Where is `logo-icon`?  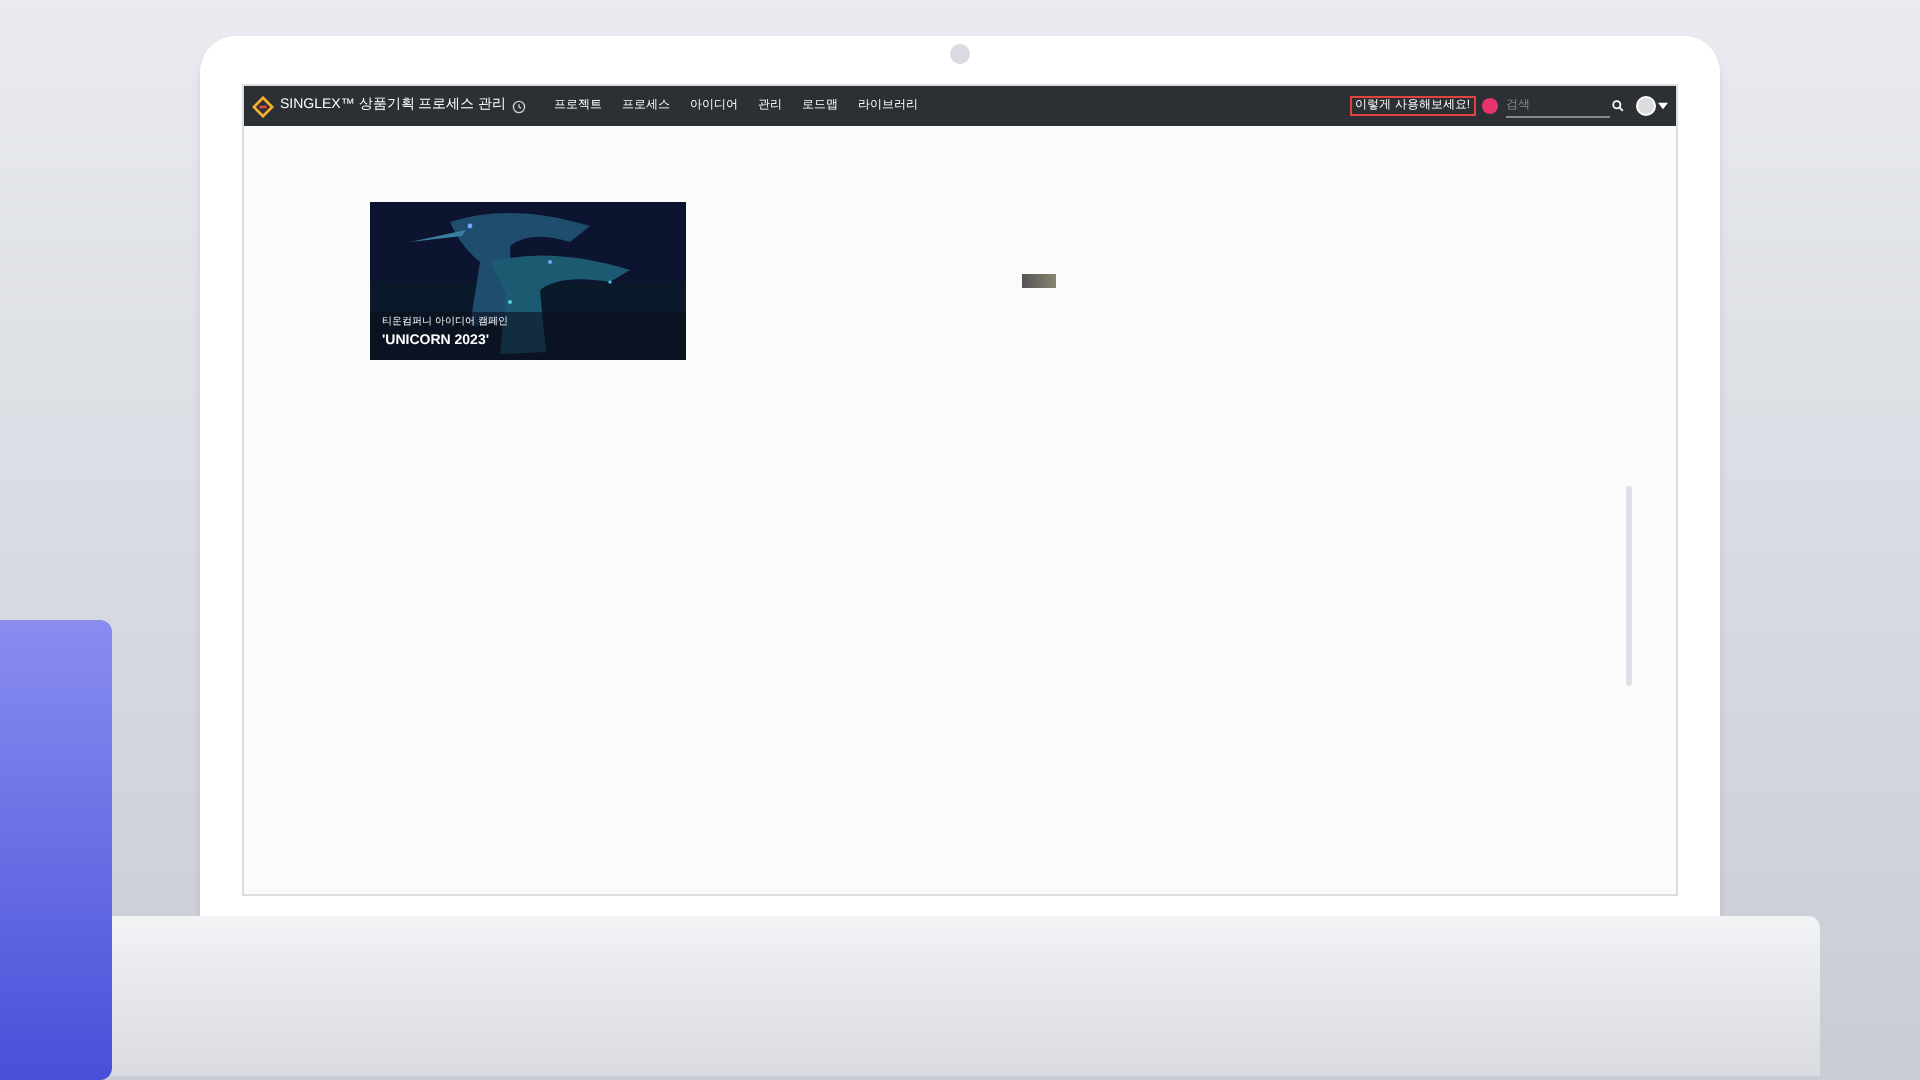
logo-icon is located at coordinates (263, 106).